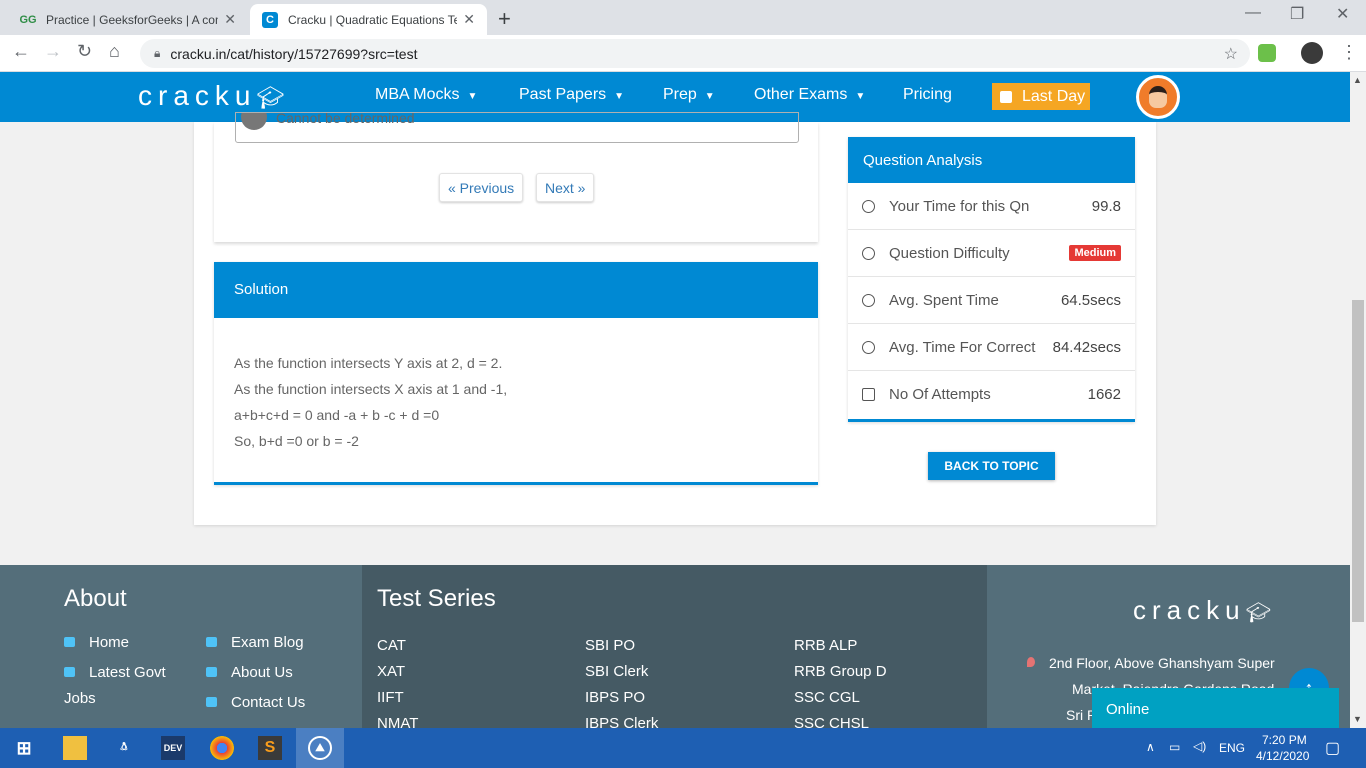 The width and height of the screenshot is (1366, 768). I want to click on back-arrow-icon: ←, so click(21, 51).